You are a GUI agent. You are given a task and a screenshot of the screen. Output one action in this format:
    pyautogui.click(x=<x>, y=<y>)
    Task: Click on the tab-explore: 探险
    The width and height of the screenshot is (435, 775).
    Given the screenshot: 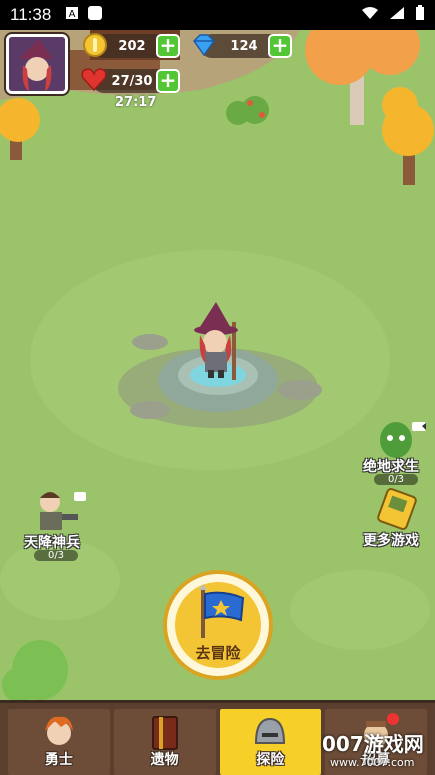 What is the action you would take?
    pyautogui.click(x=270, y=742)
    